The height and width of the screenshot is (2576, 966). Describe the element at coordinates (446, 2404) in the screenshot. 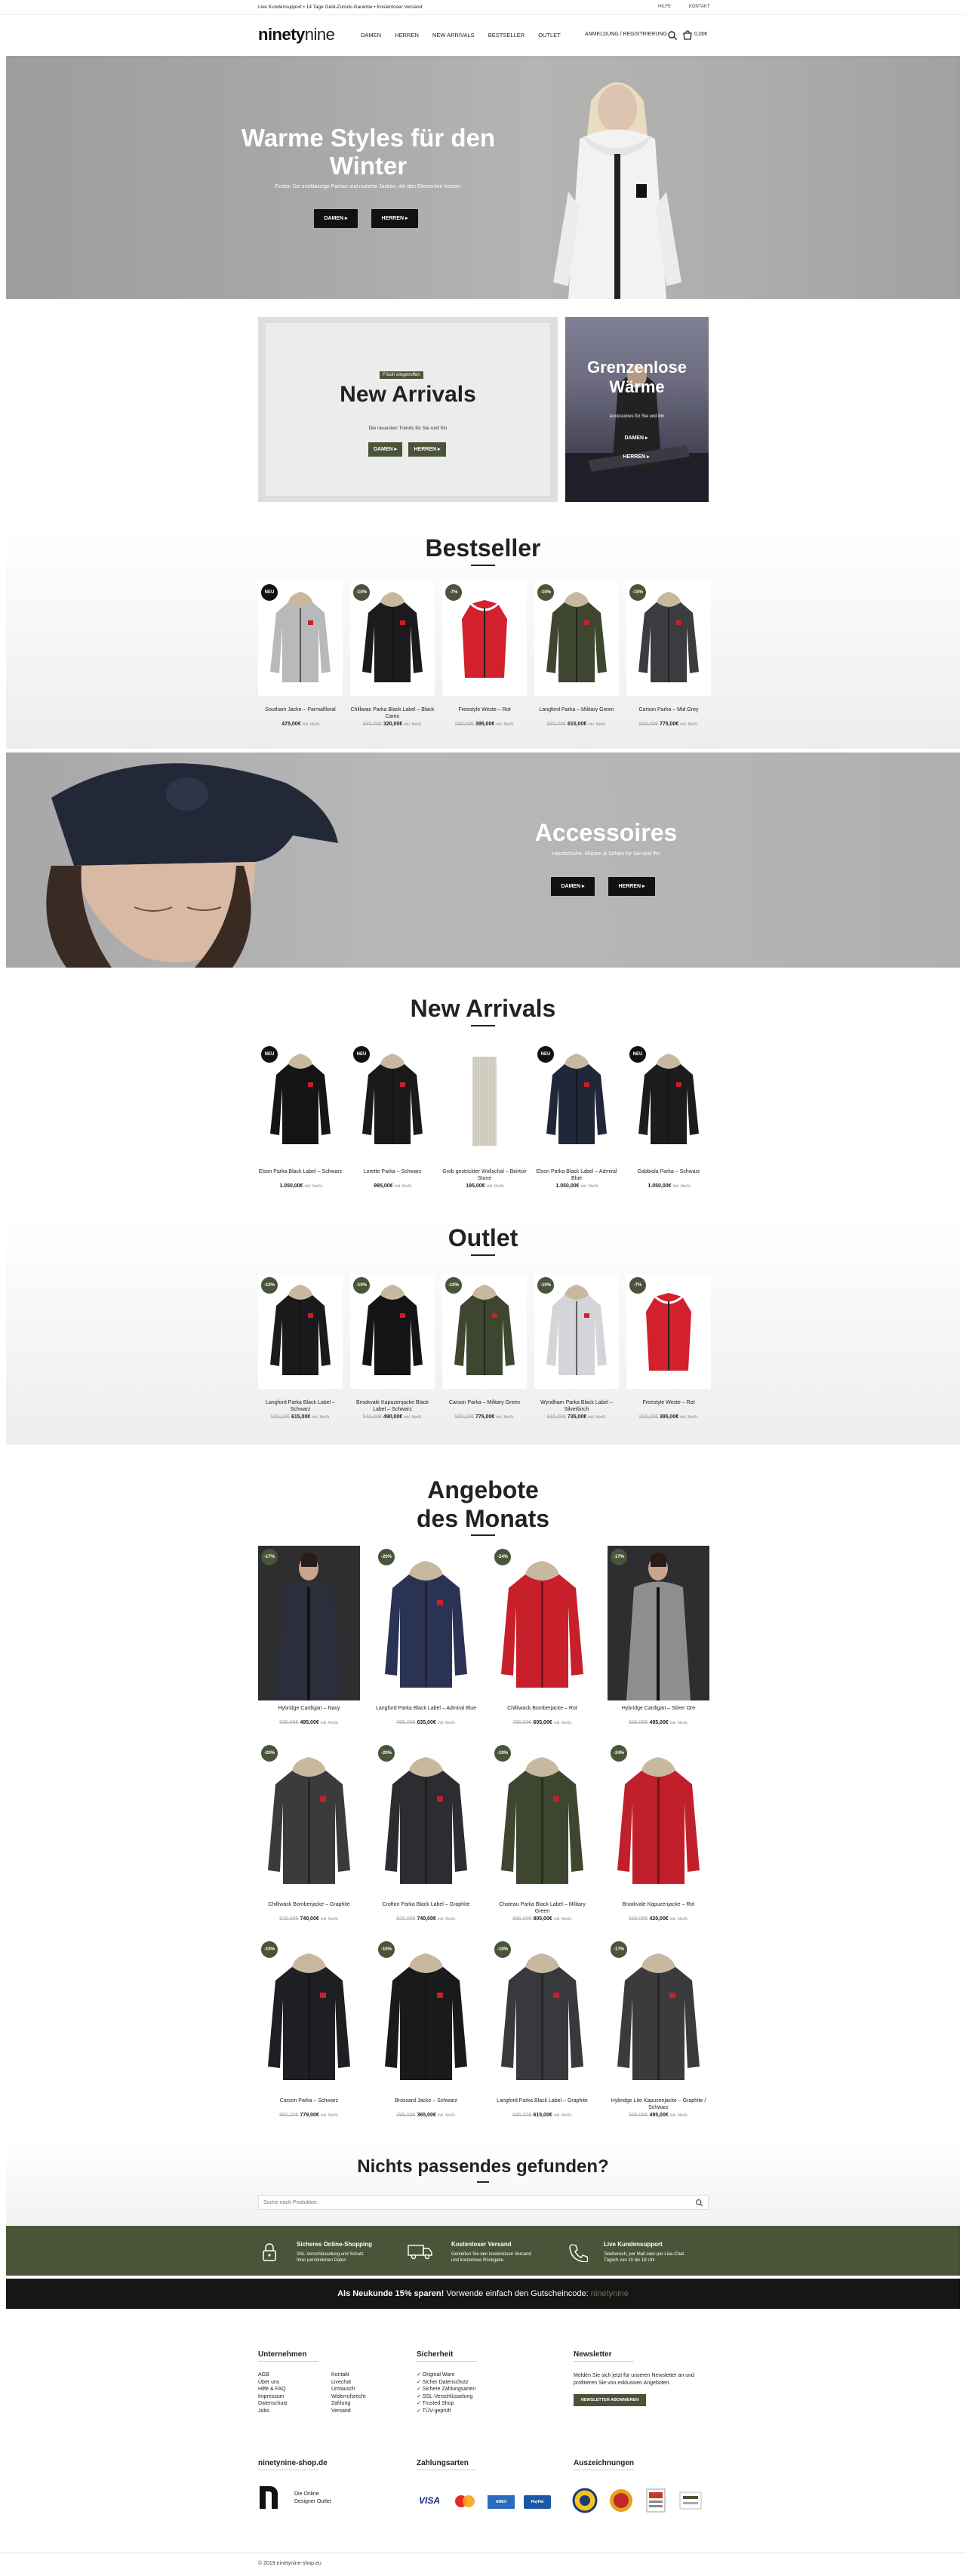

I see `footer-security-item: ✓ Trusted Shop` at that location.